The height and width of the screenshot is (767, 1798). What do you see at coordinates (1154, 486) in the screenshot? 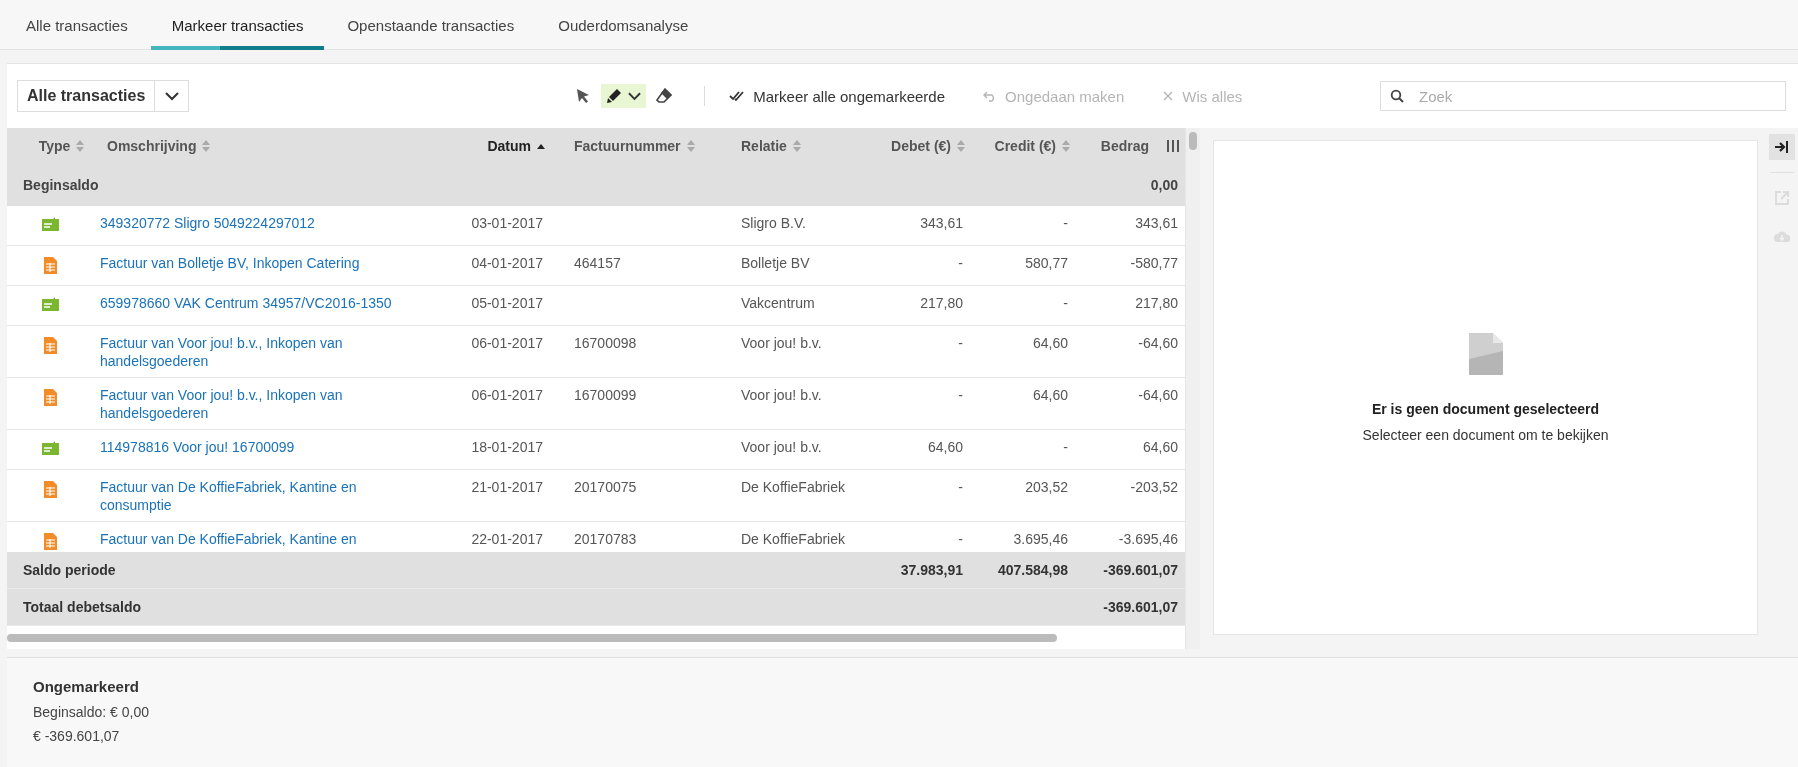
I see `amount-cell: -203,52` at bounding box center [1154, 486].